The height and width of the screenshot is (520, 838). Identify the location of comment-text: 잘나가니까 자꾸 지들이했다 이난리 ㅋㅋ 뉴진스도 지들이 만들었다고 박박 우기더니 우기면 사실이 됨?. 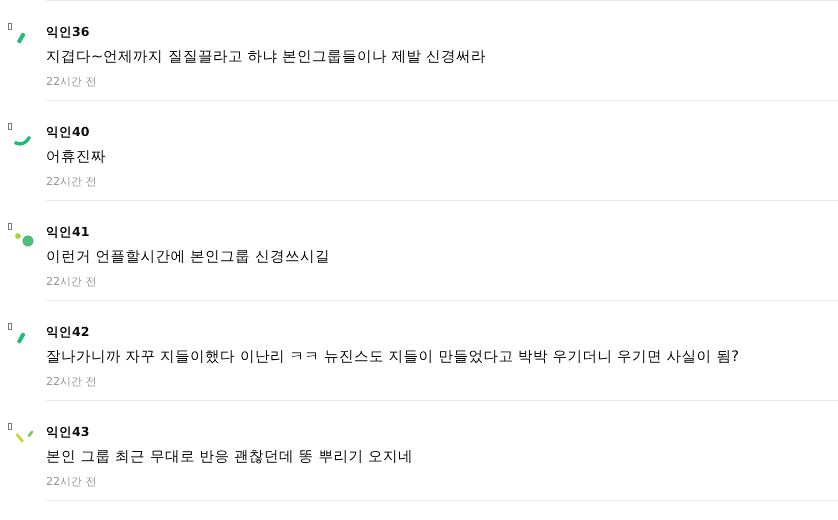
(393, 357).